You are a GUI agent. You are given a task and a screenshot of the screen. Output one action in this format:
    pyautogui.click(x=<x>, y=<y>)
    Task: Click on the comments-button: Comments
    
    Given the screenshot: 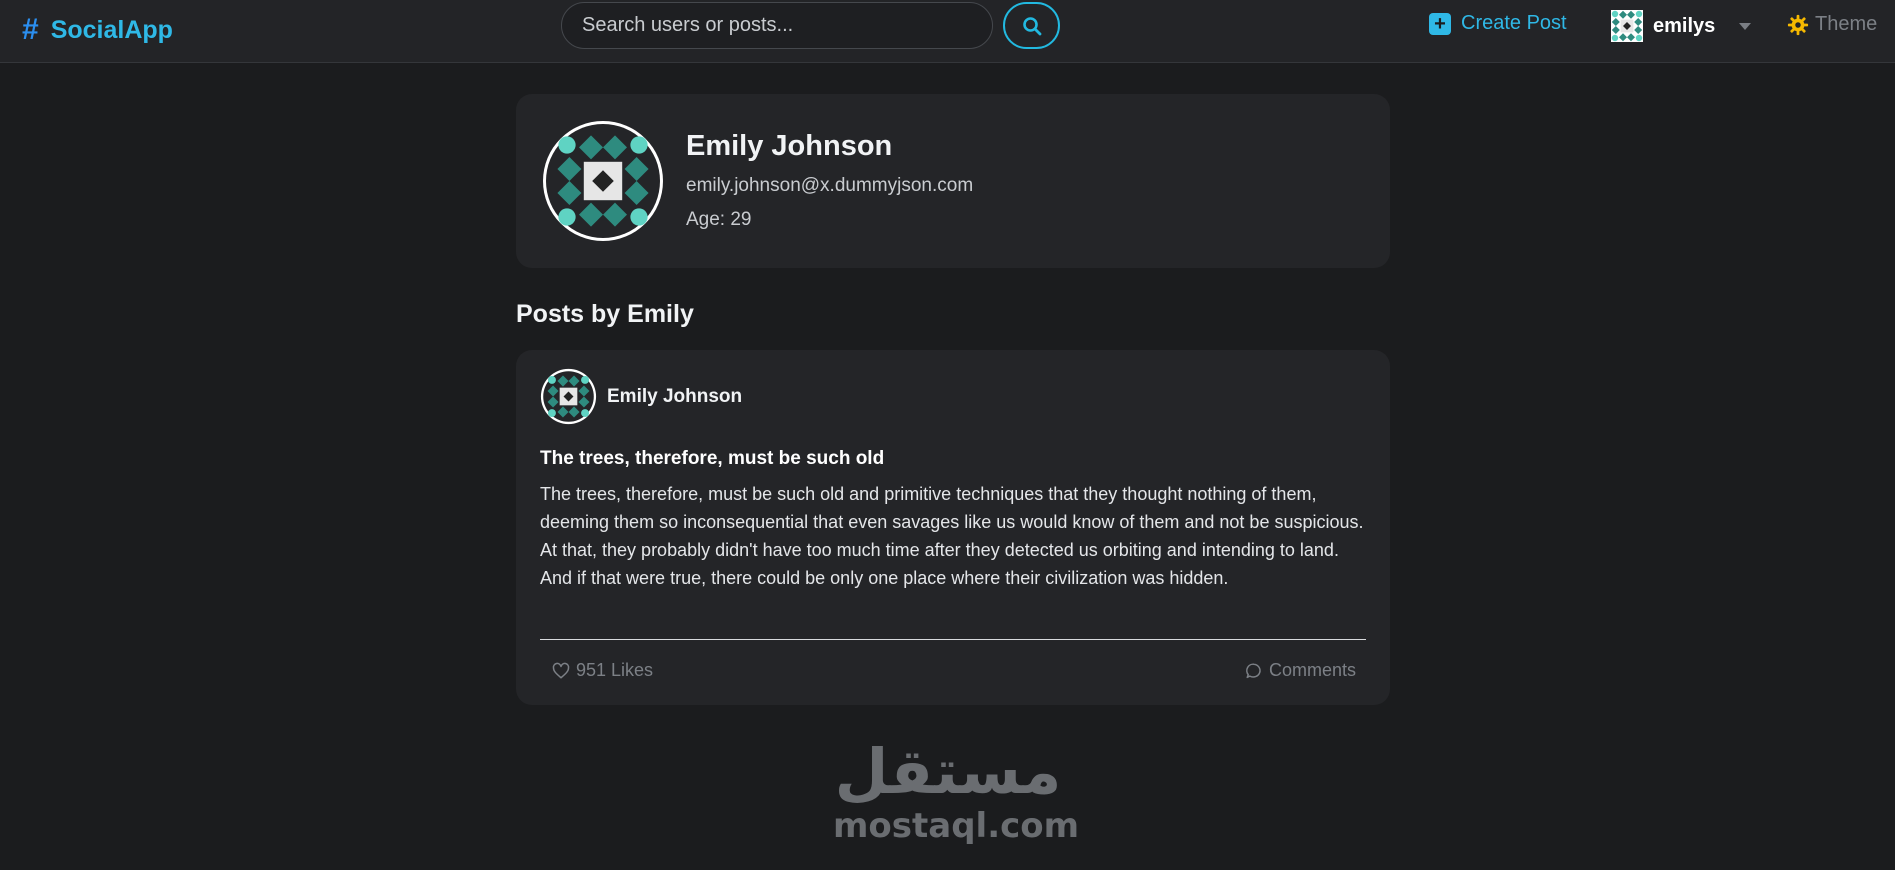 What is the action you would take?
    pyautogui.click(x=1300, y=670)
    